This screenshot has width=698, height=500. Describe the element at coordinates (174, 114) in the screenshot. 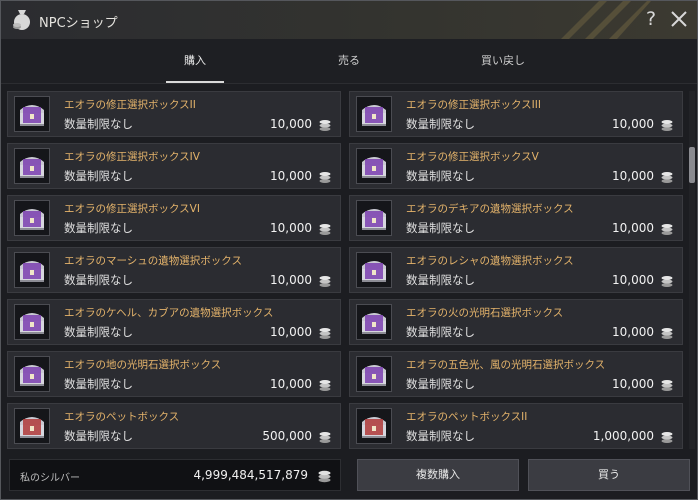

I see `shop-item: エオラの修正選択ボックスII 数量制限なし 10,000` at that location.